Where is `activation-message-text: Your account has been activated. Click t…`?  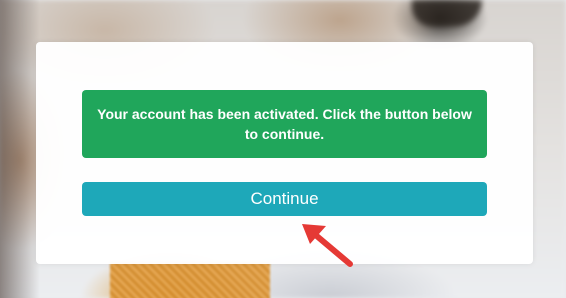 activation-message-text: Your account has been activated. Click t… is located at coordinates (284, 124).